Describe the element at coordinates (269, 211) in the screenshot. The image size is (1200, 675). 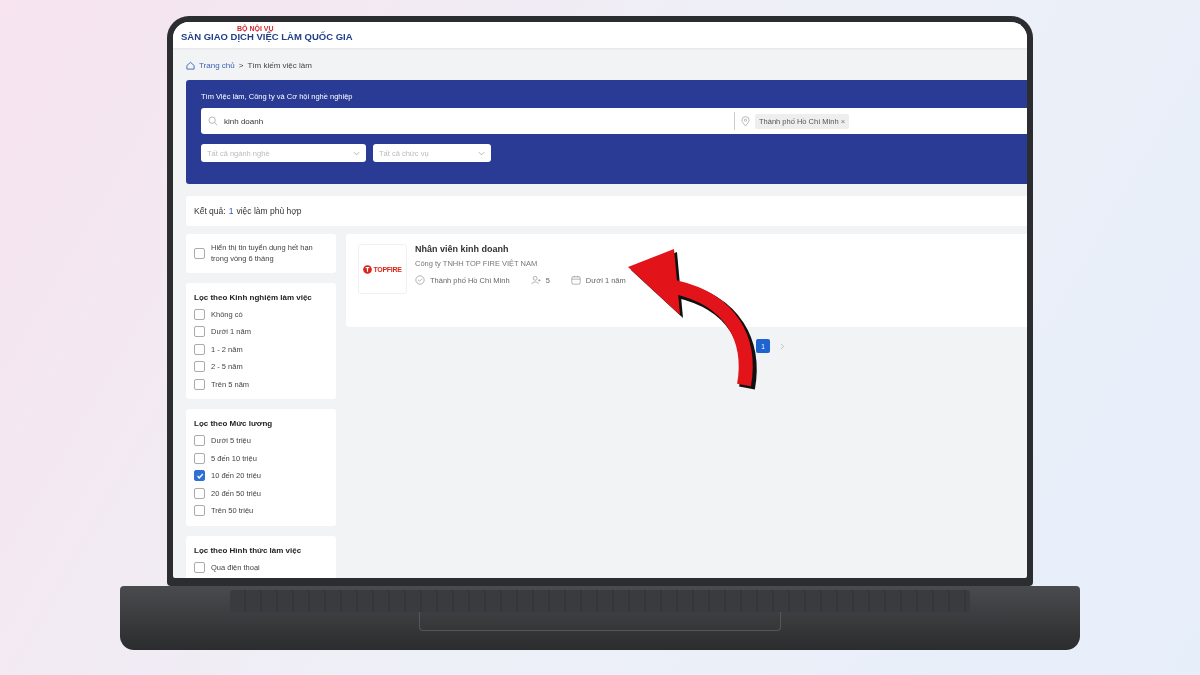
I see `results-suffix: việc làm phù hợp` at that location.